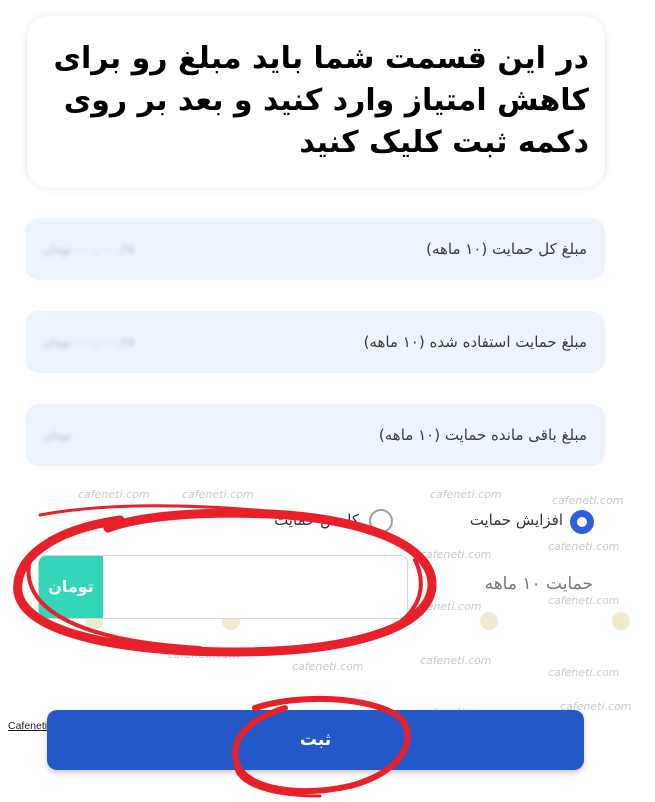  Describe the element at coordinates (381, 521) in the screenshot. I see `radio-decrease` at that location.